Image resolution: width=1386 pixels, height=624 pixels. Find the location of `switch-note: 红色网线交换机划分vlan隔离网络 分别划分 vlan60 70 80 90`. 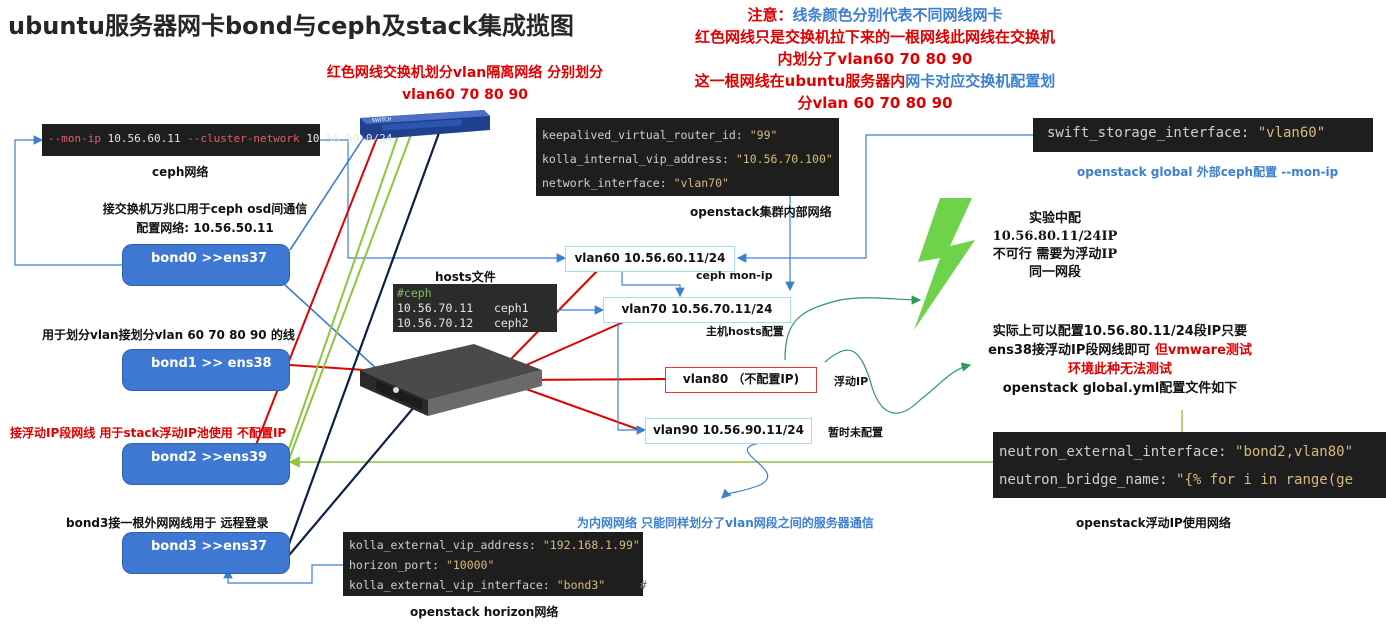

switch-note: 红色网线交换机划分vlan隔离网络 分别划分 vlan60 70 80 90 is located at coordinates (465, 84).